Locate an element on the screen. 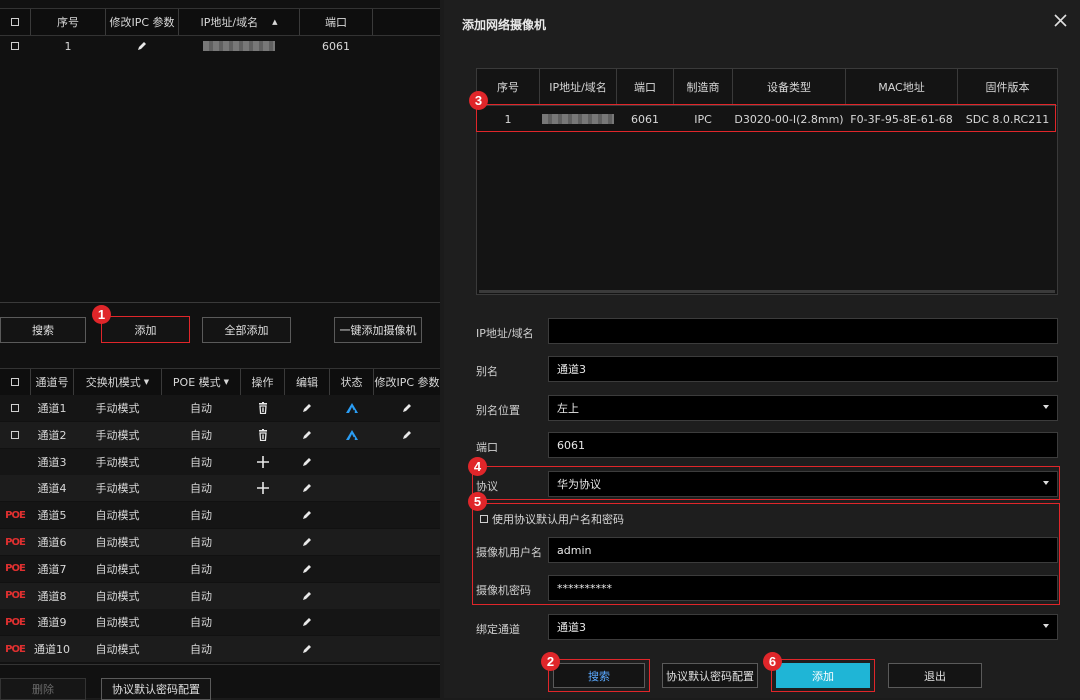 The image size is (1080, 700). channel-row: 通道1 手动模式 自动 is located at coordinates (220, 408).